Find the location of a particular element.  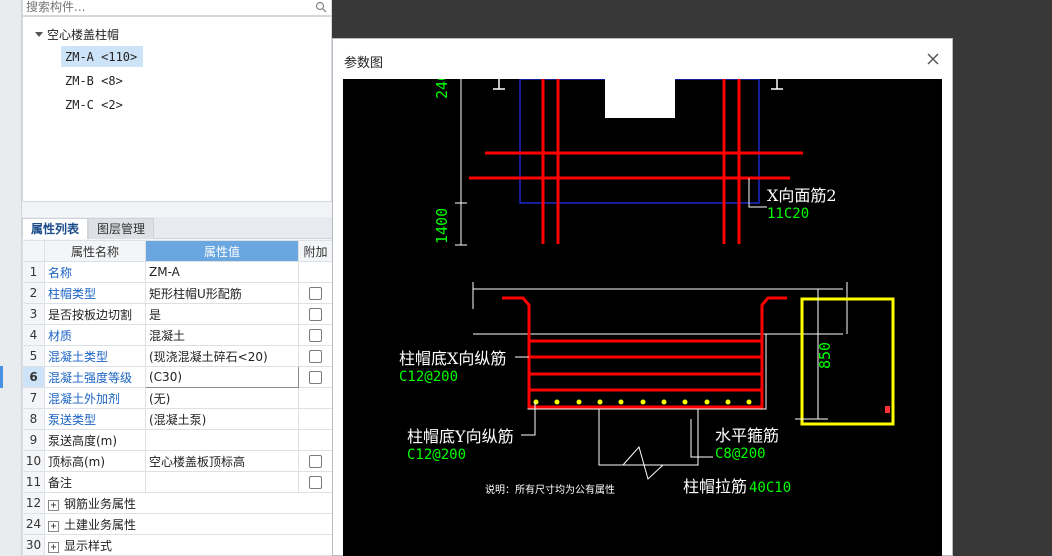

property-name: 备注 is located at coordinates (95, 482).